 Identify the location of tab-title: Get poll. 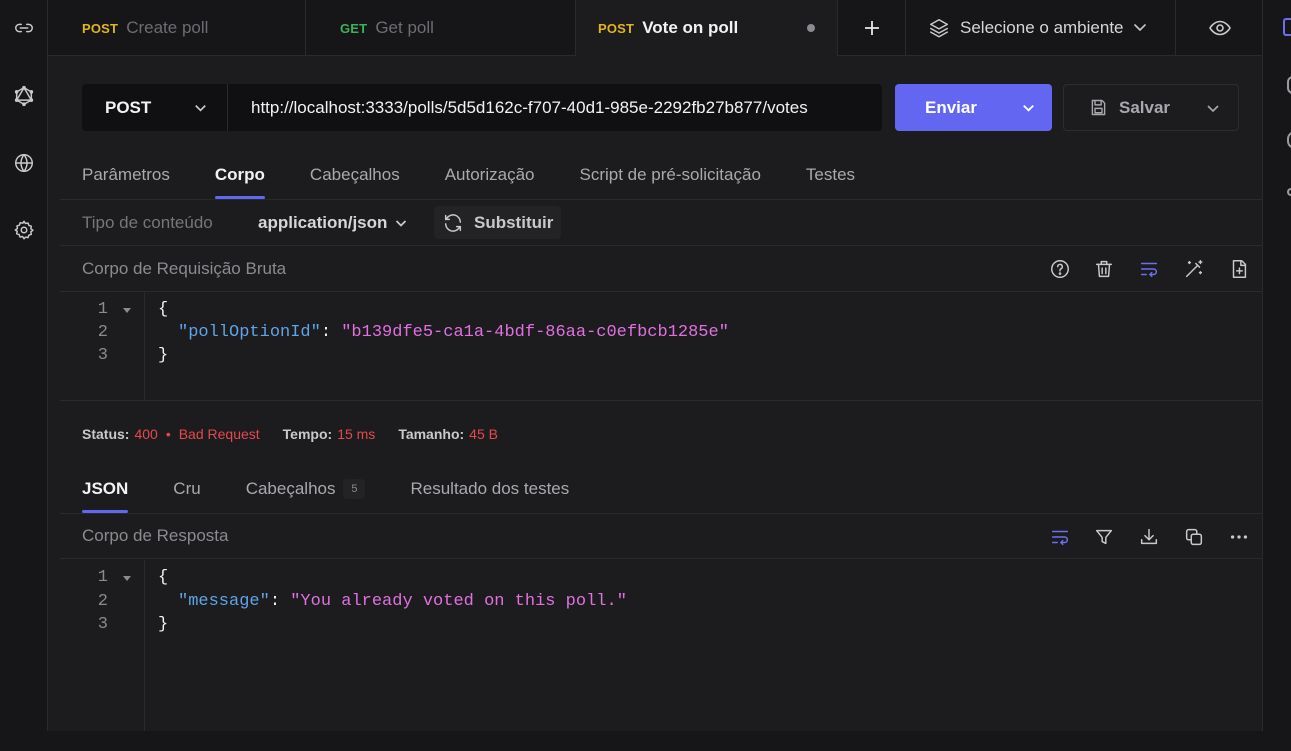
(404, 27).